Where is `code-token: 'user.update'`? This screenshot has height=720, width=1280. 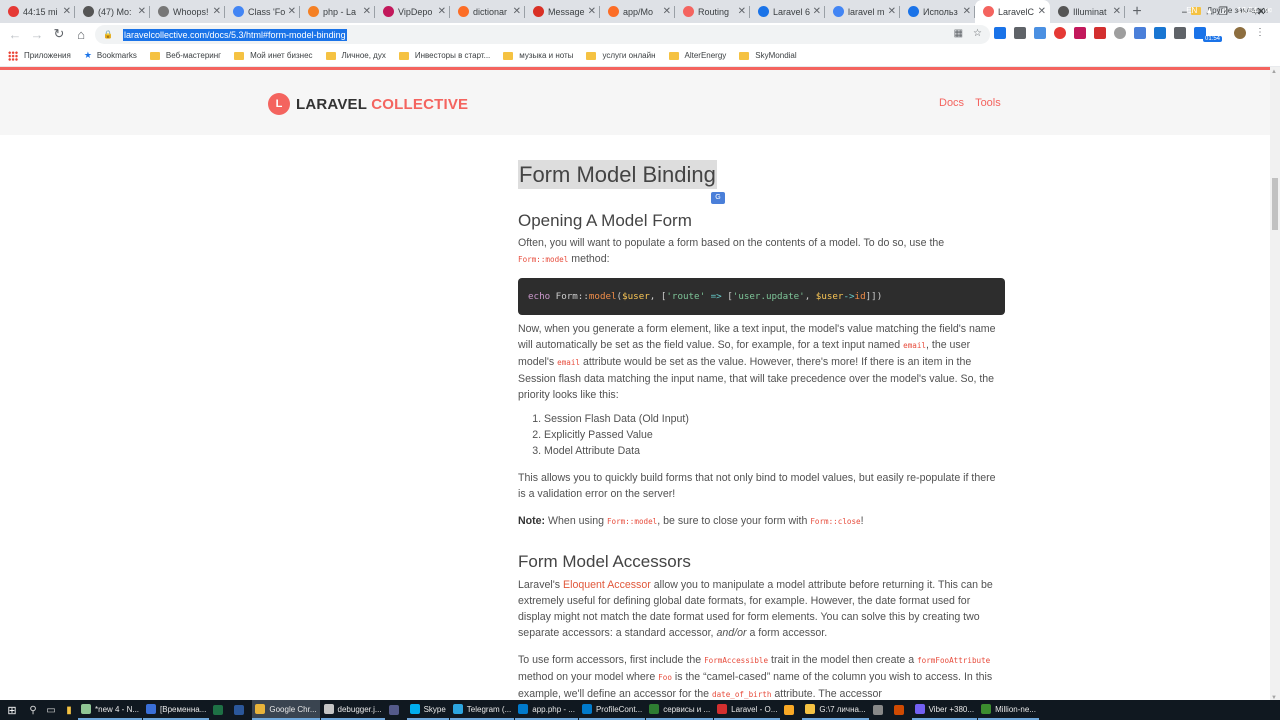 code-token: 'user.update' is located at coordinates (768, 296).